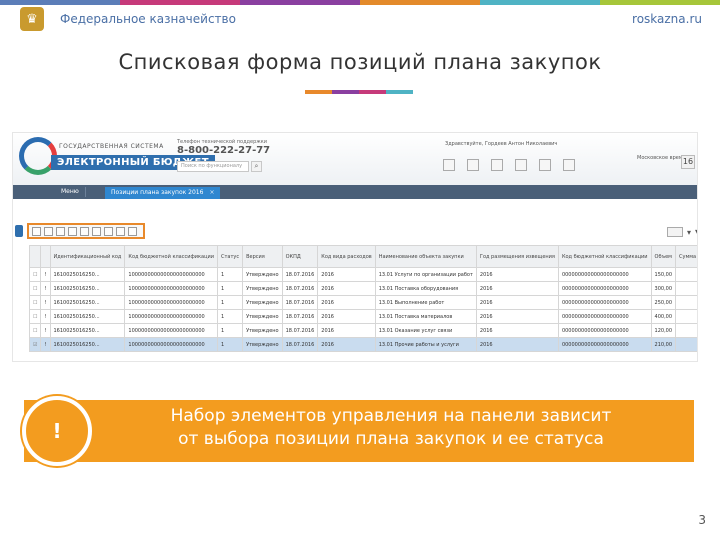 The height and width of the screenshot is (540, 720). Describe the element at coordinates (213, 166) in the screenshot. I see `search-input: Поиск по функционалу` at that location.